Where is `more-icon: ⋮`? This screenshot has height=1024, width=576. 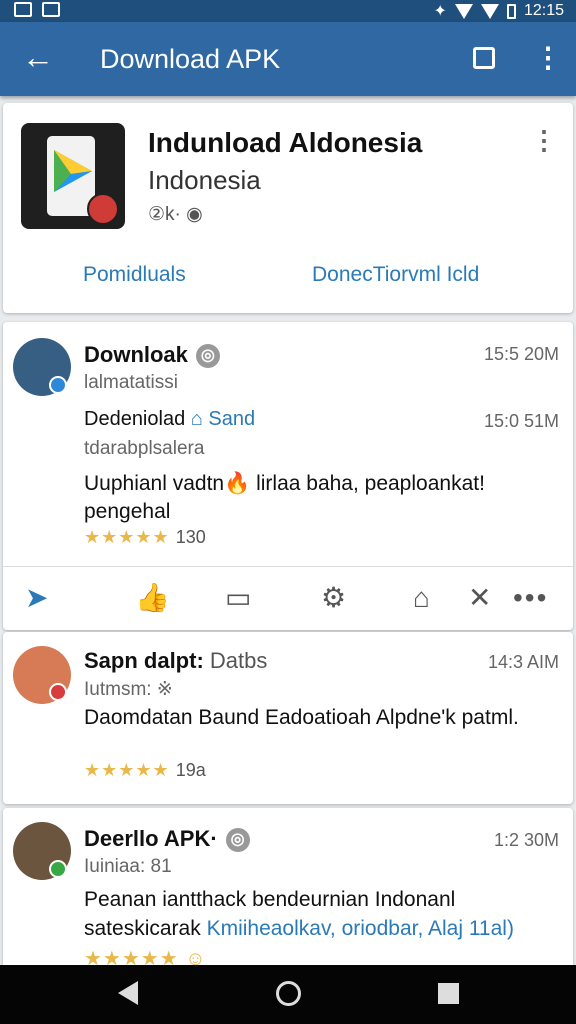 more-icon: ⋮ is located at coordinates (548, 58).